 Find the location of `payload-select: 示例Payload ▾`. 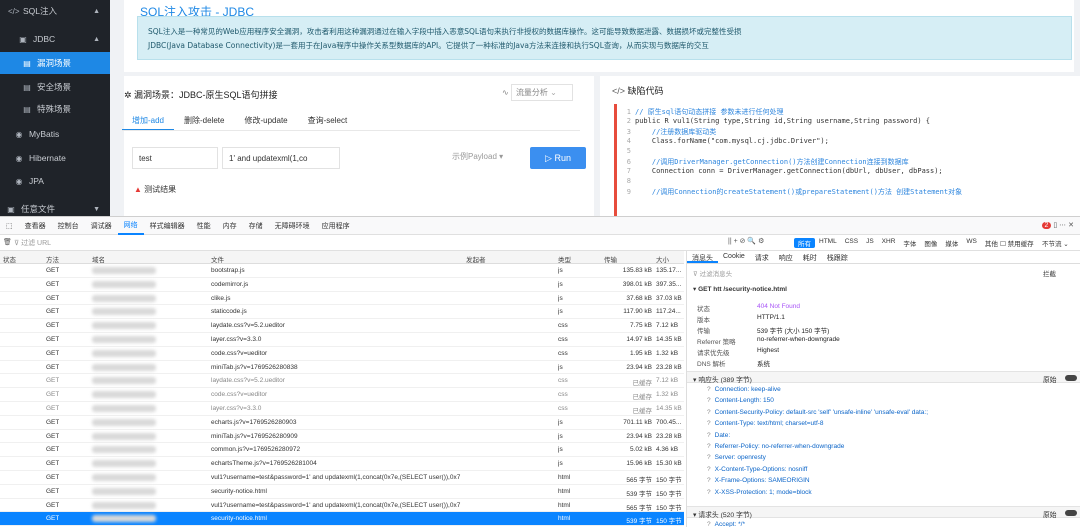

payload-select: 示例Payload ▾ is located at coordinates (477, 156).